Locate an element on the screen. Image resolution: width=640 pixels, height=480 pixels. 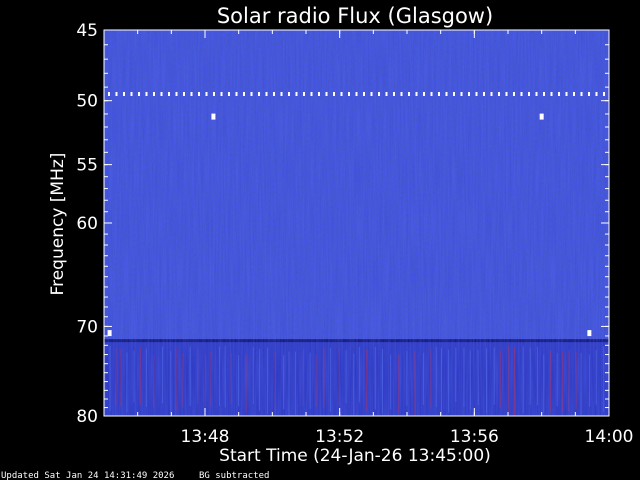
chart-title: Solar radio Flux (Glasgow) is located at coordinates (355, 16).